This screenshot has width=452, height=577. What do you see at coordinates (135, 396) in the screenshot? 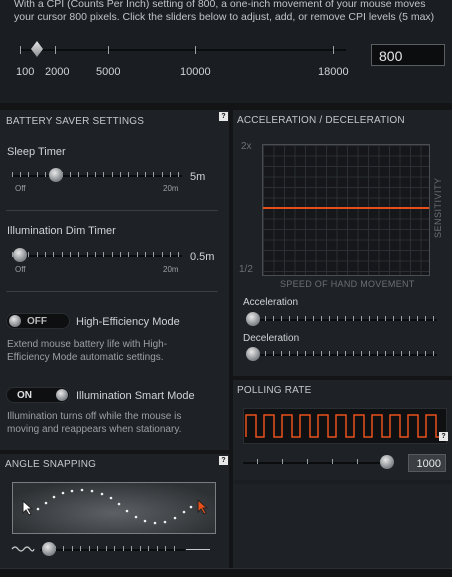
I see `smart-mode-label: Illumination Smart Mode` at bounding box center [135, 396].